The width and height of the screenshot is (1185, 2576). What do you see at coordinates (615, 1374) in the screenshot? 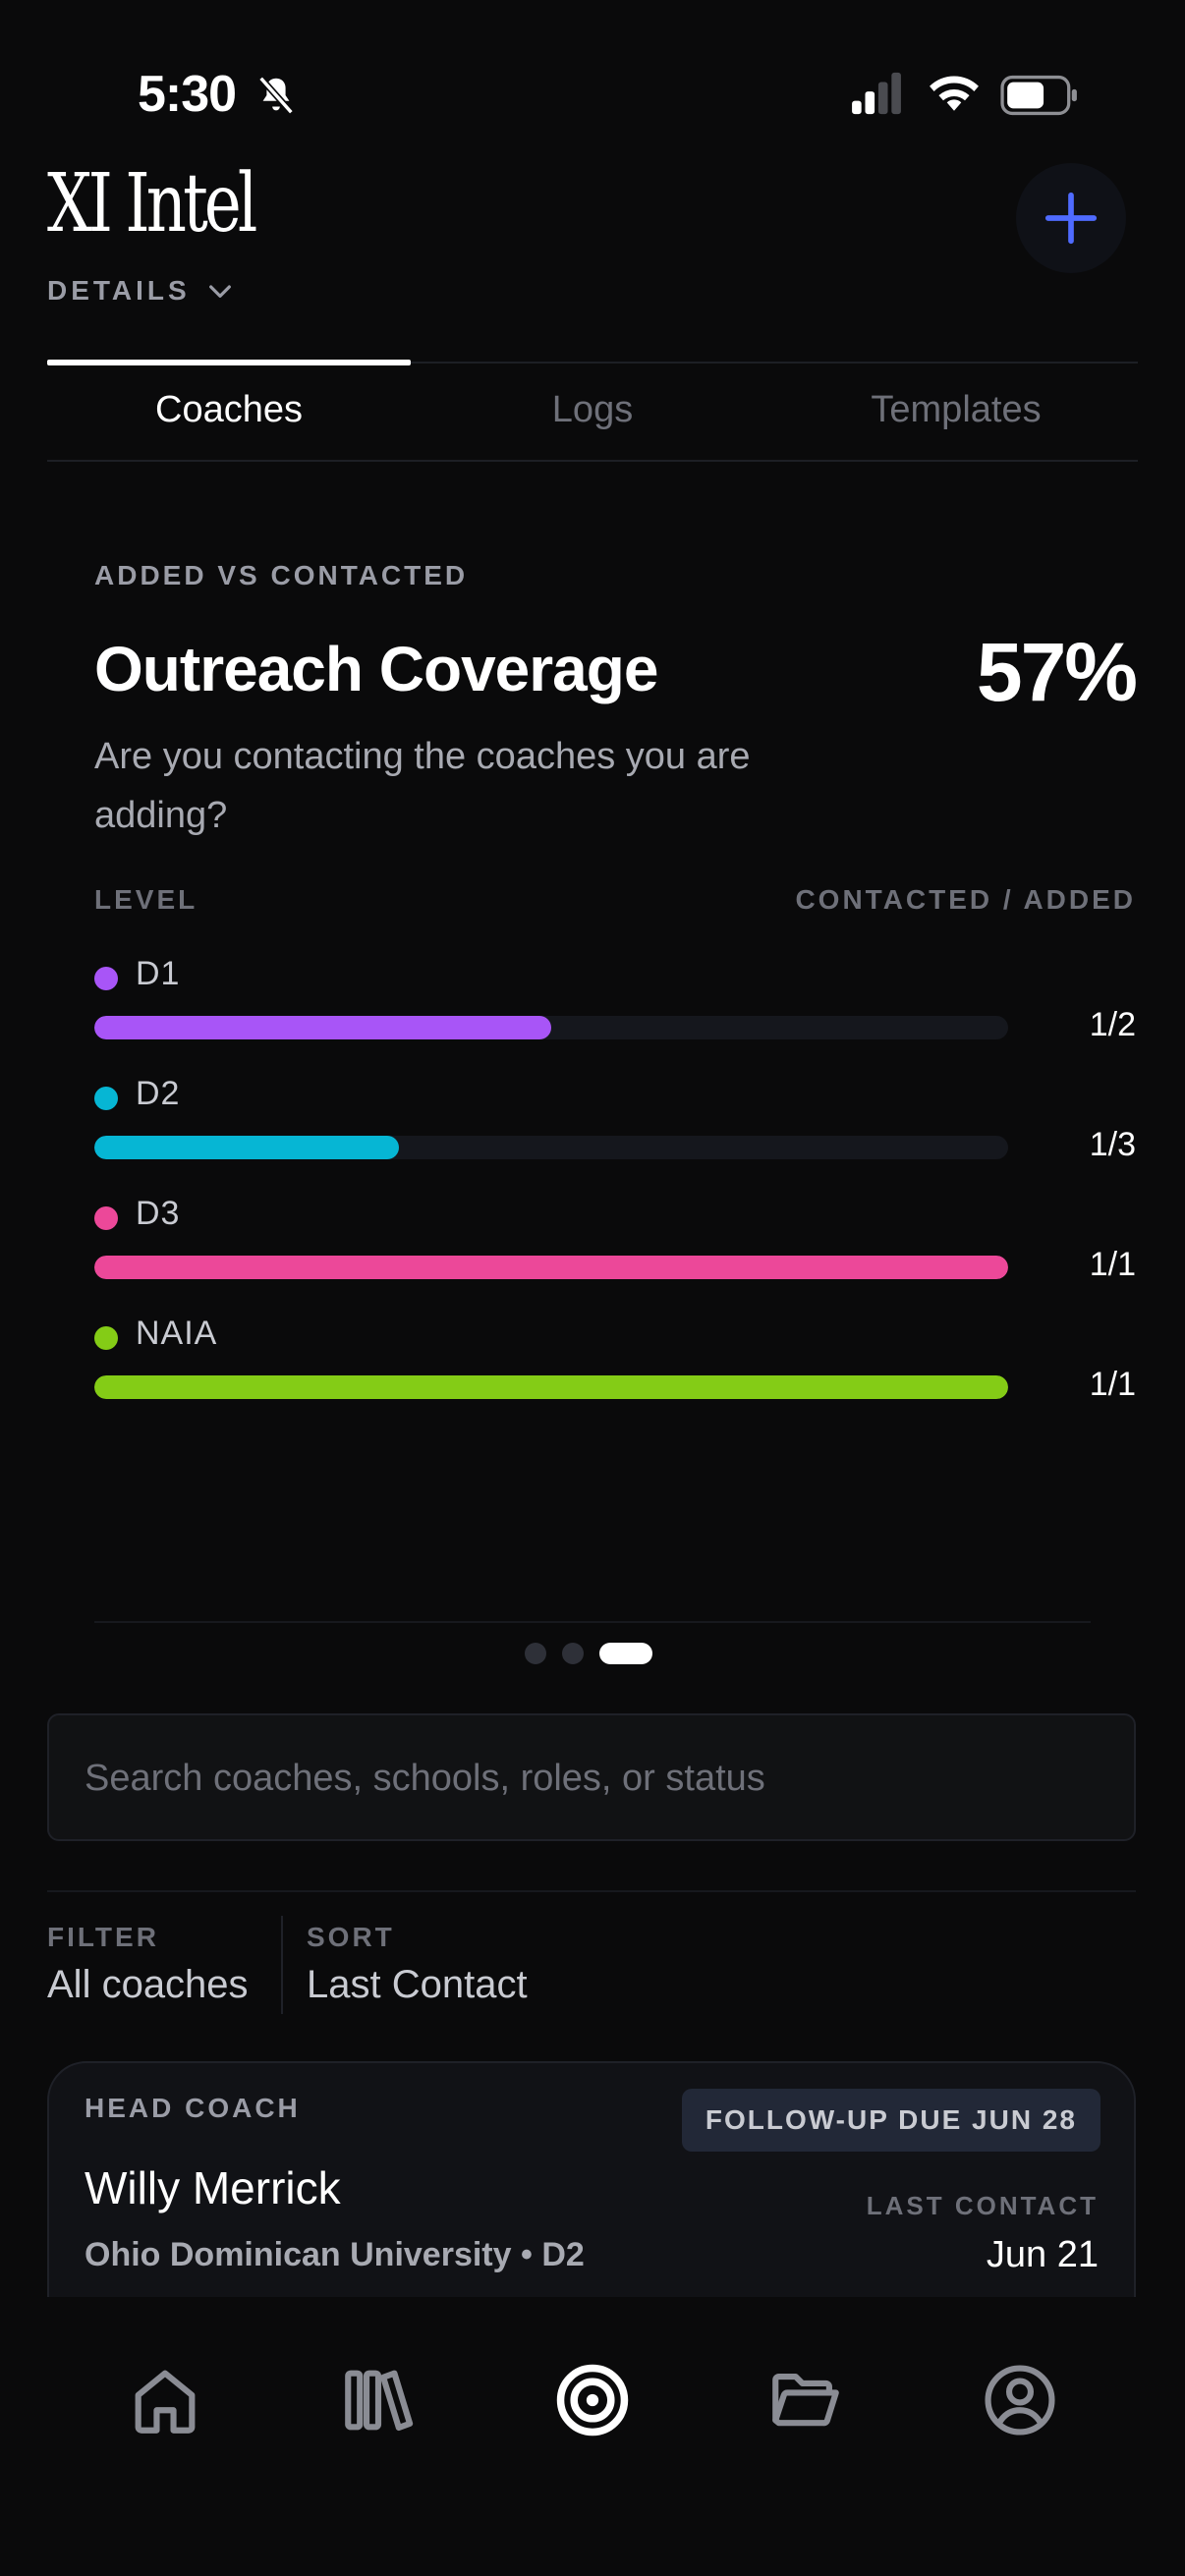
I see `level-row-naia: NAIA 1/1` at bounding box center [615, 1374].